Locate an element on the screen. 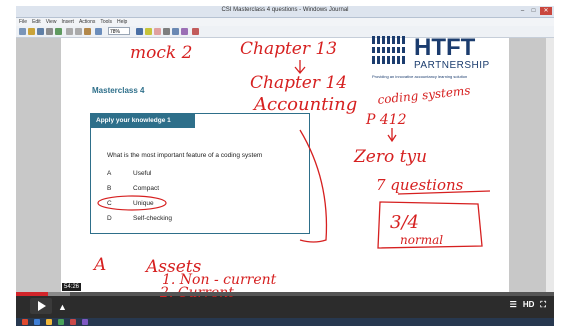 The image size is (570, 326). fullscreen-button: ⛶ is located at coordinates (543, 305).